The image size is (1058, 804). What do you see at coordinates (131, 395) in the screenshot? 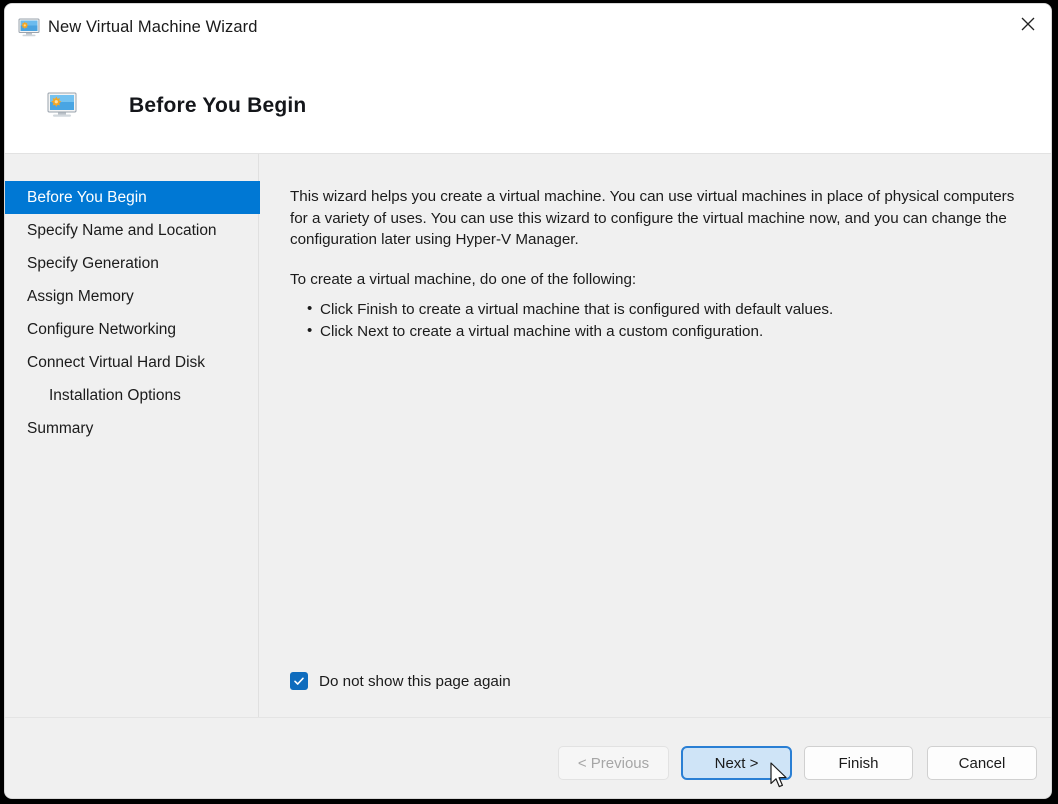
I see `sidebar-item-installation-options: Installation Options` at bounding box center [131, 395].